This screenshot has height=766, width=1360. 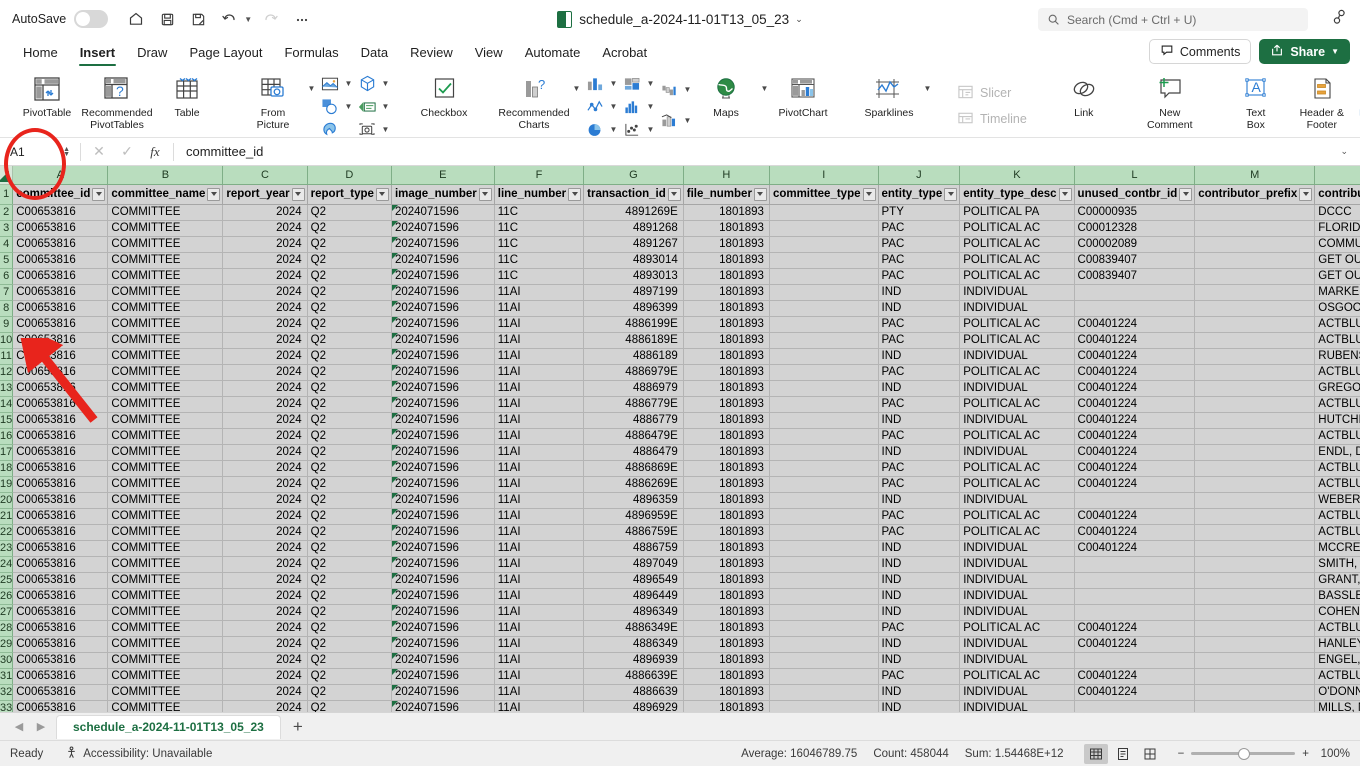 What do you see at coordinates (633, 292) in the screenshot?
I see `grid-cell: 4897199` at bounding box center [633, 292].